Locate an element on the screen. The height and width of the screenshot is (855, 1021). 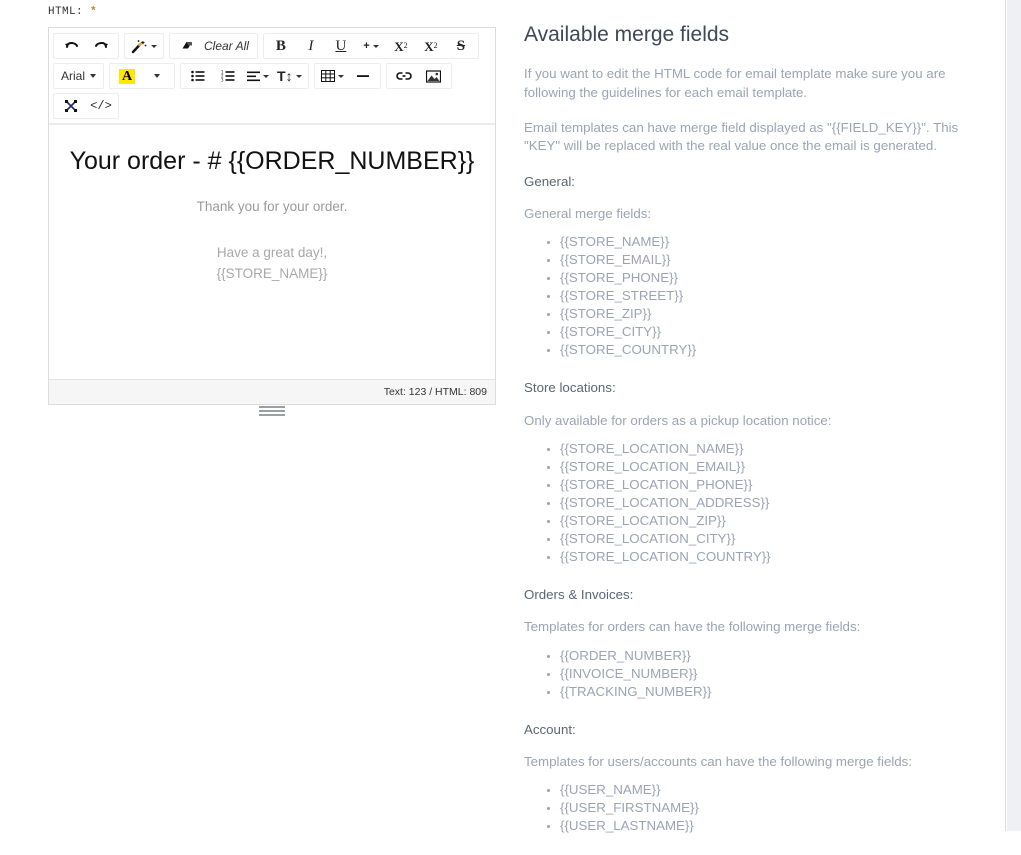
section-heading-orders-invoices: Orders & Invoices: is located at coordinates (579, 594).